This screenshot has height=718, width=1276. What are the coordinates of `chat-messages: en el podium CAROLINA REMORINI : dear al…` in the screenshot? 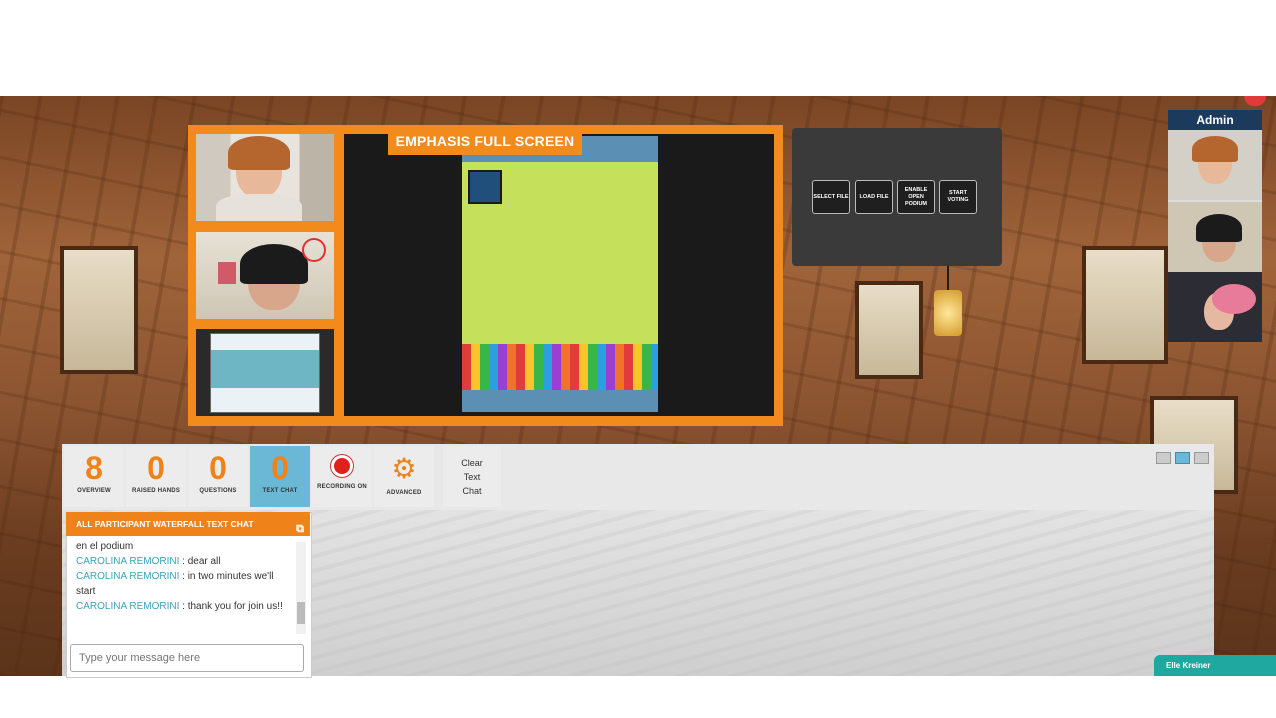 It's located at (185, 585).